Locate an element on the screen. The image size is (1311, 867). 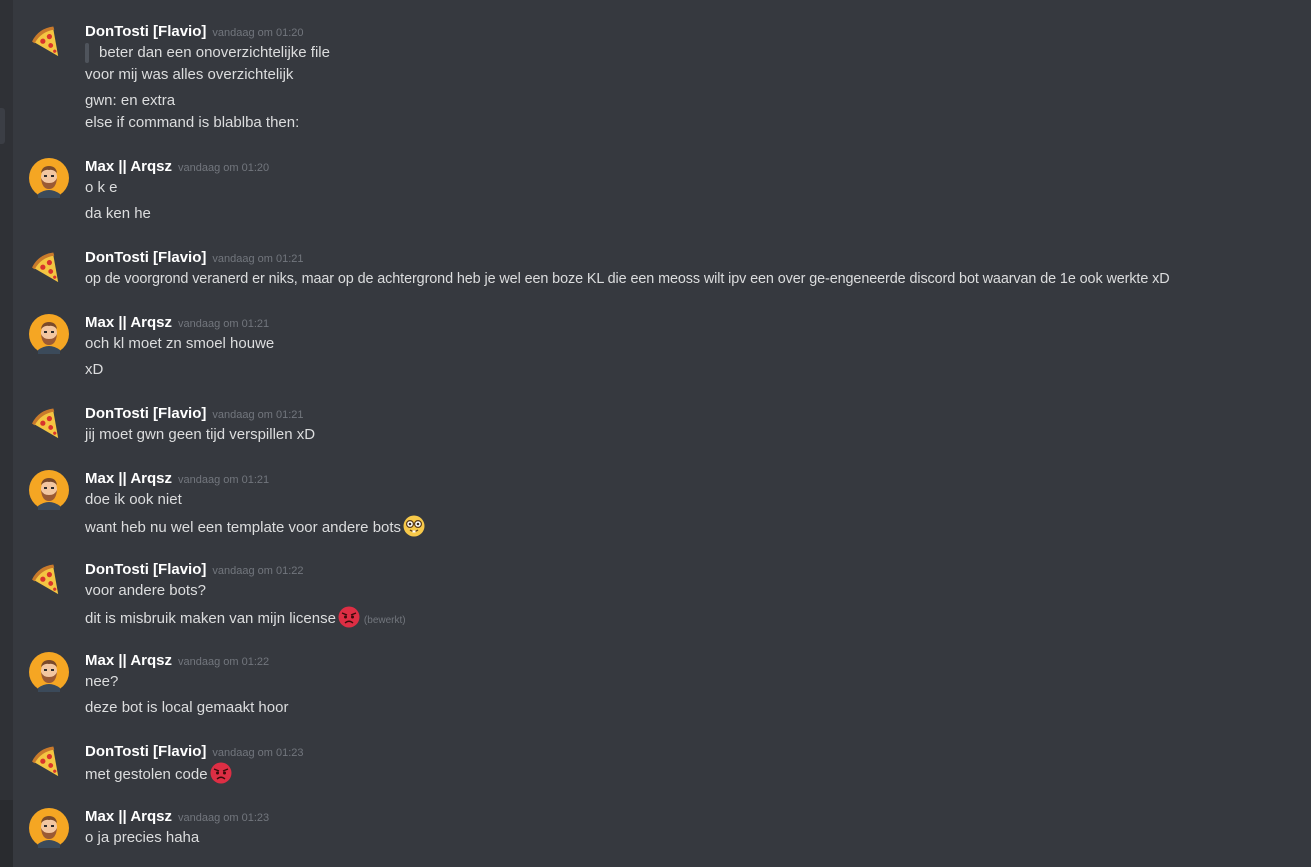
message-text: deze bot is local gemaakt hoor is located at coordinates (187, 707).